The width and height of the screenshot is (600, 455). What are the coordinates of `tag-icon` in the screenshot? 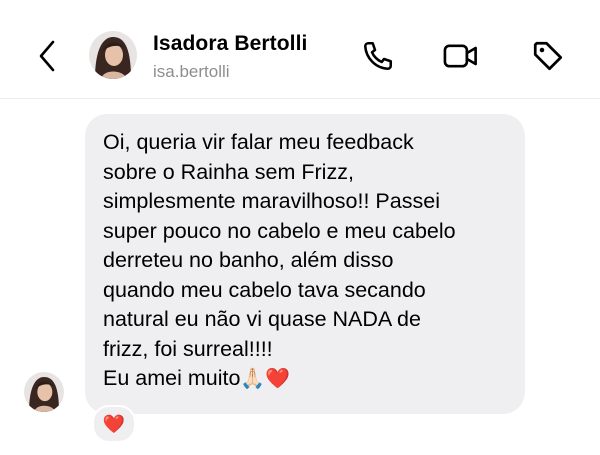 It's located at (548, 56).